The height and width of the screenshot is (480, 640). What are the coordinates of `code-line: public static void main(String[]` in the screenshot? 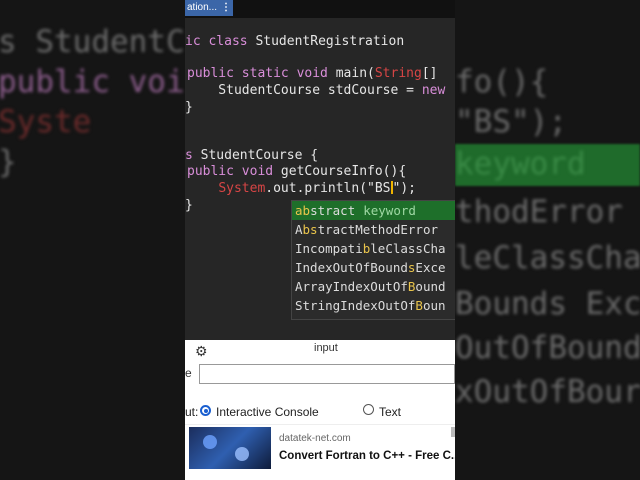 It's located at (312, 74).